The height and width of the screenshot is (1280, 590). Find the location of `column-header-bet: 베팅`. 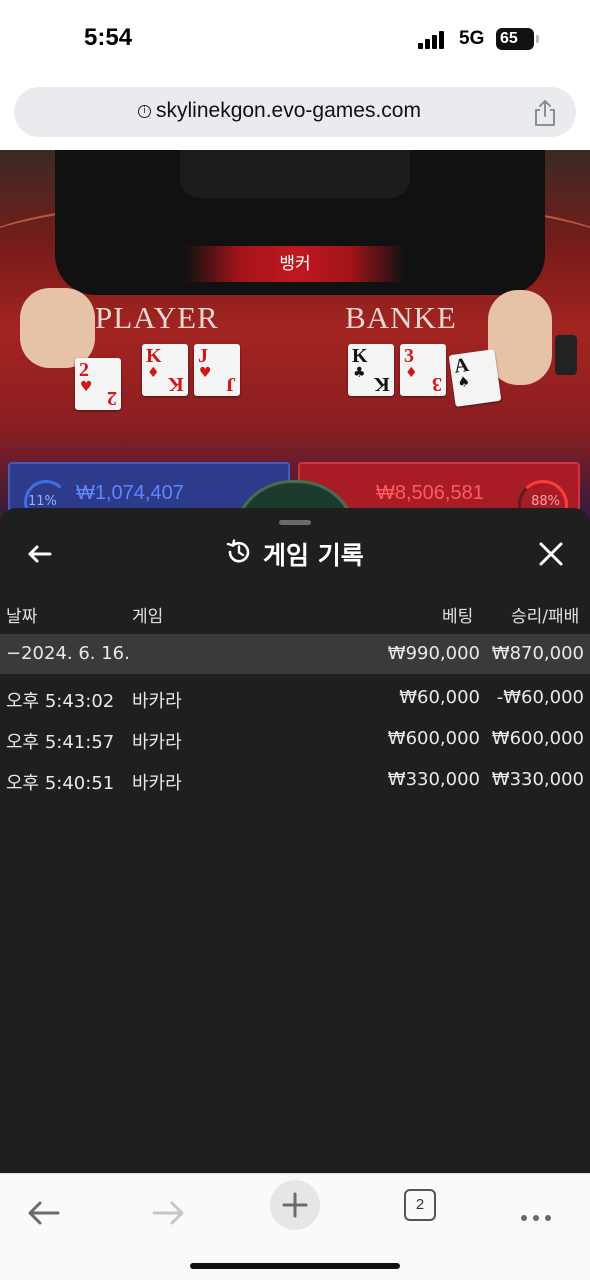

column-header-bet: 베팅 is located at coordinates (457, 614).